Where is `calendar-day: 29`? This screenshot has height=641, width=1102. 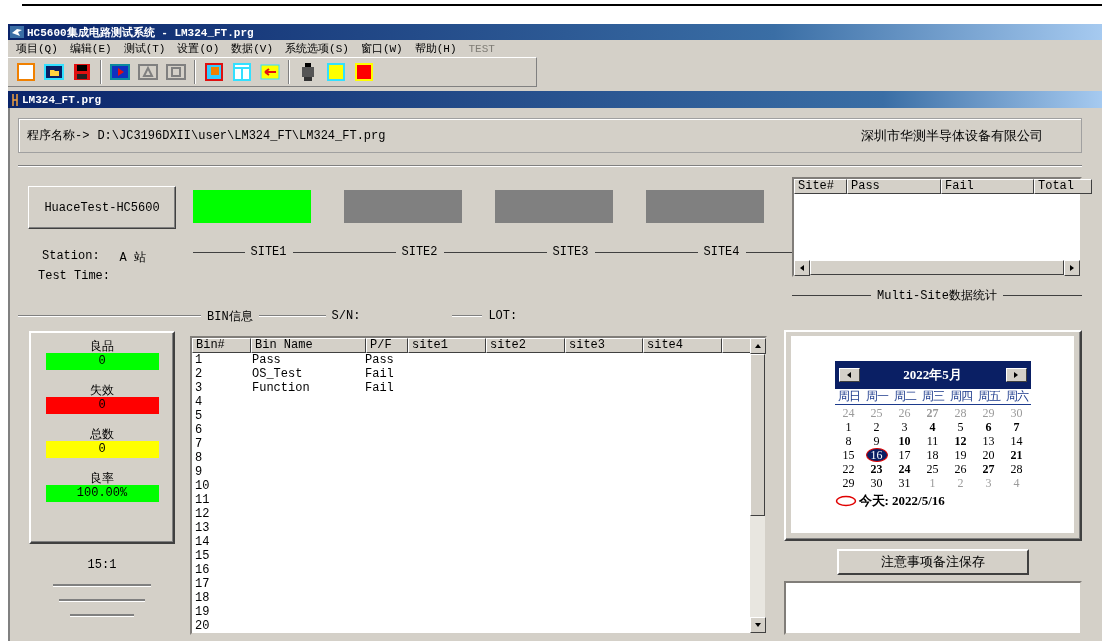
calendar-day: 29 is located at coordinates (848, 483).